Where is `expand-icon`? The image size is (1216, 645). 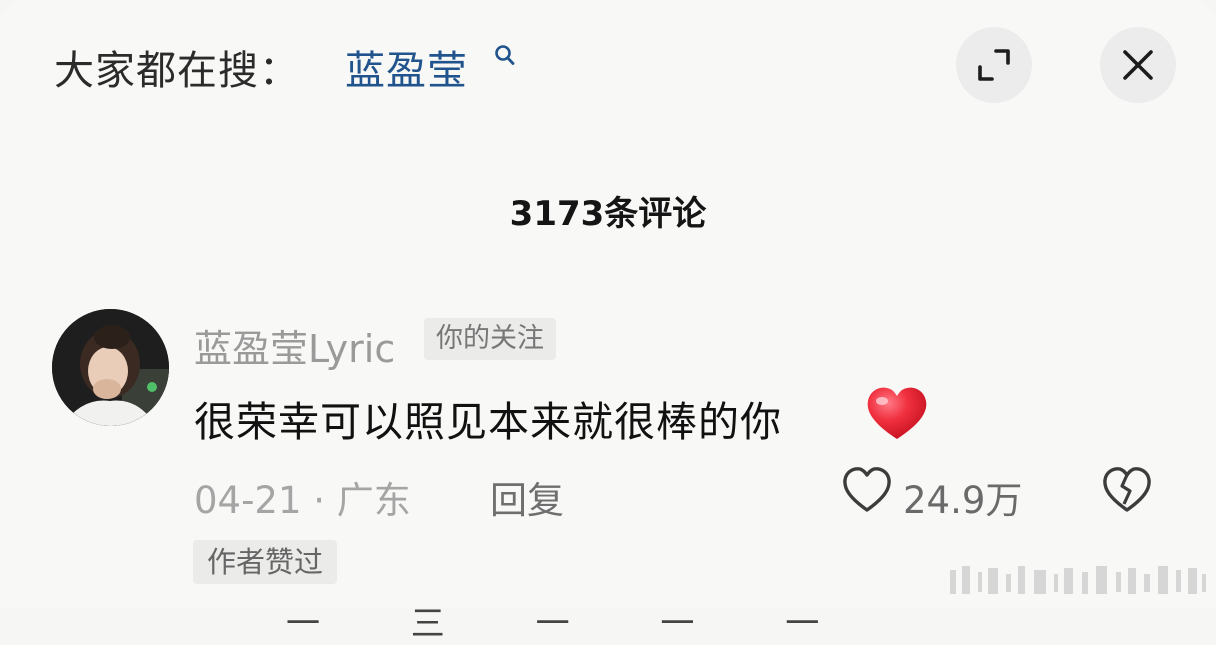 expand-icon is located at coordinates (994, 65).